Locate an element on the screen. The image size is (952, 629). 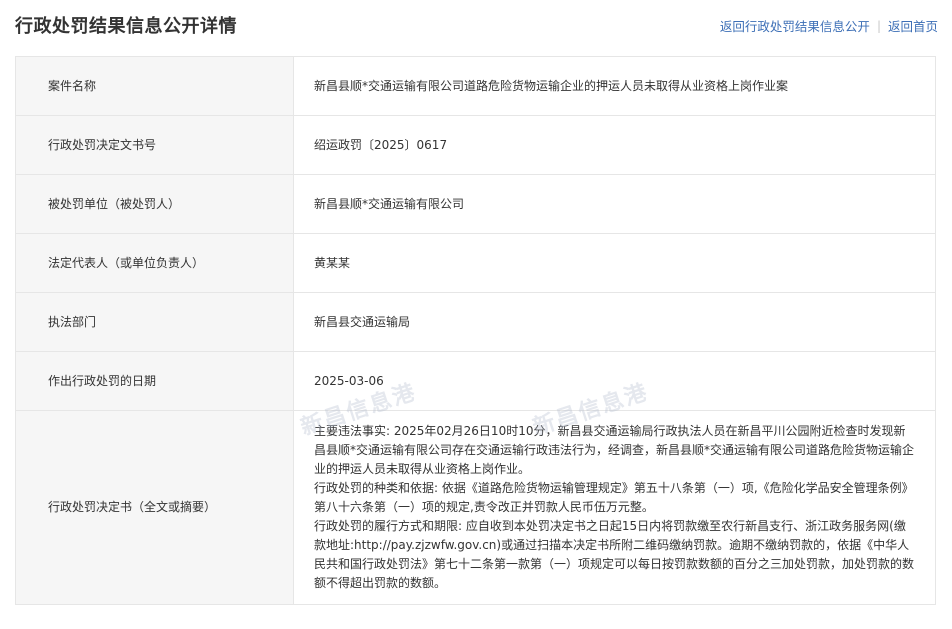
row-label-legal-representative: 法定代表人（或单位负责人） is located at coordinates (154, 263).